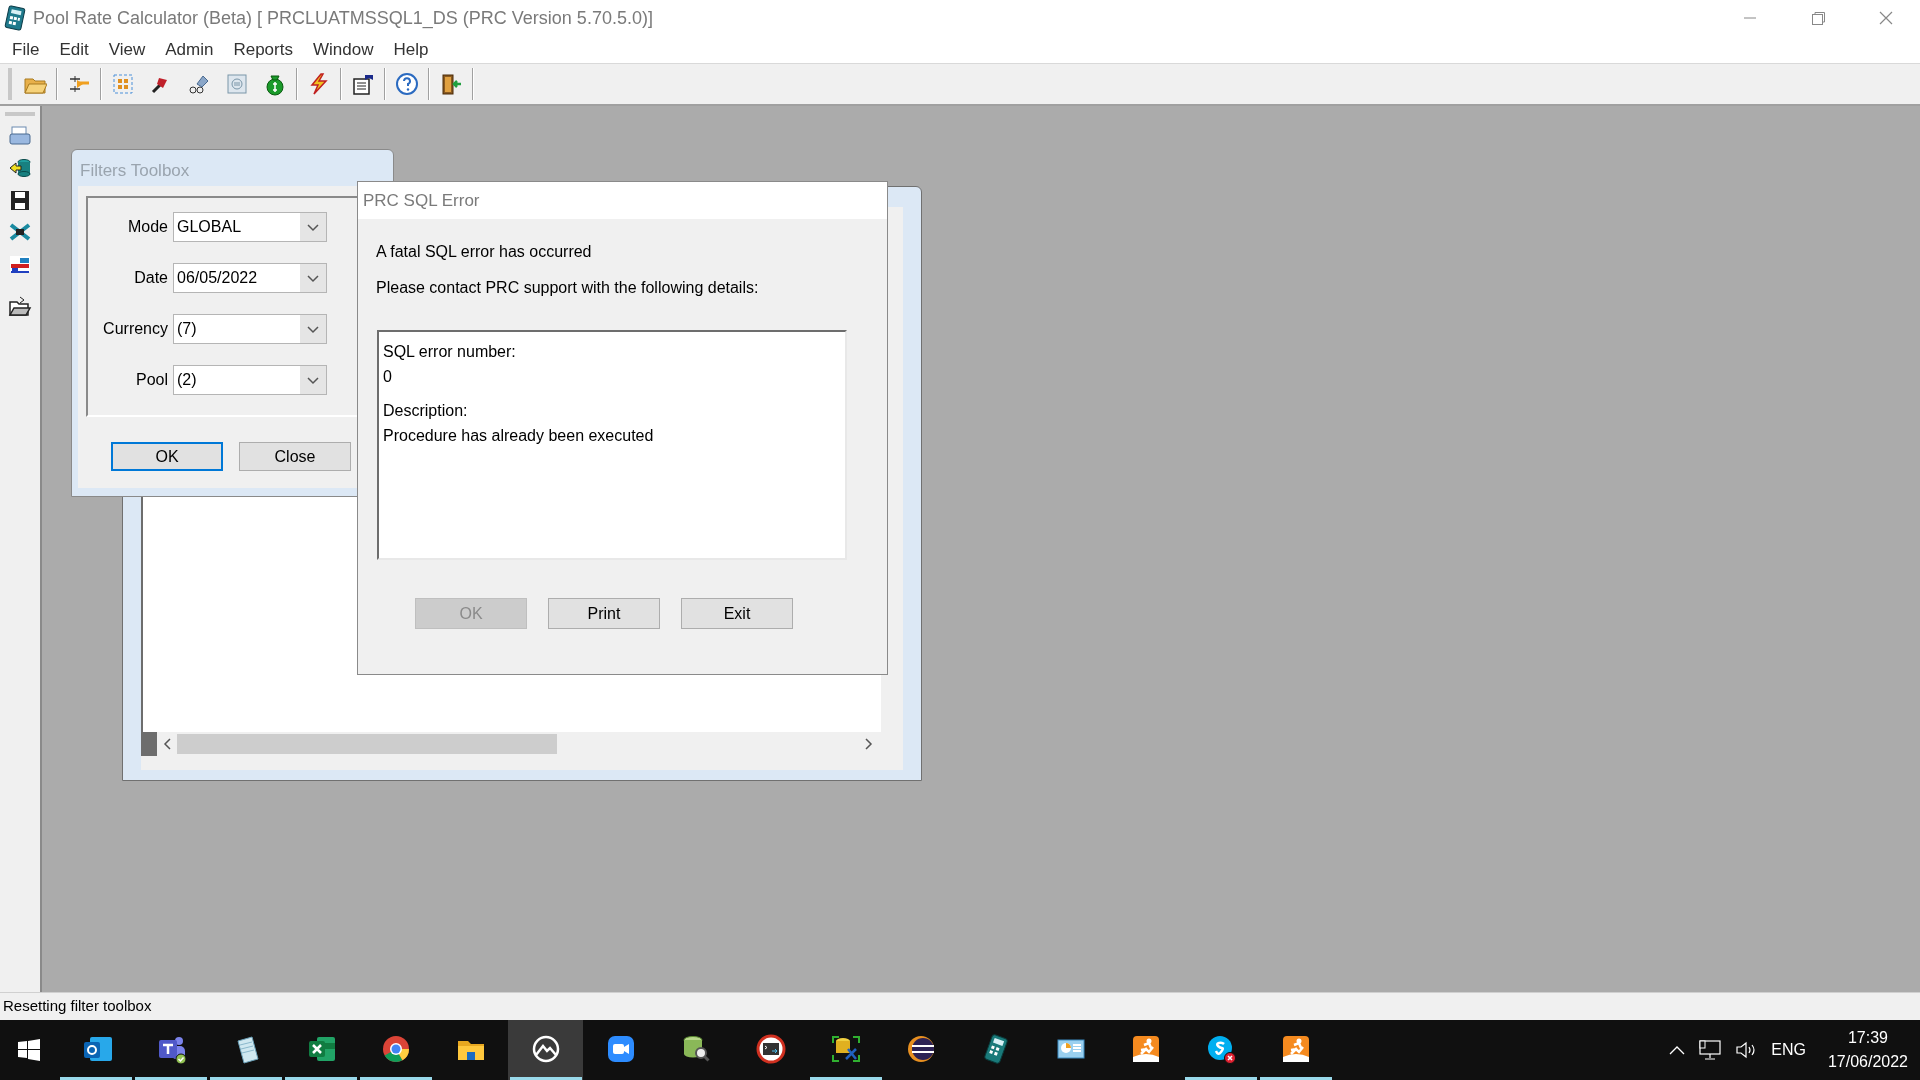 This screenshot has width=1920, height=1080. What do you see at coordinates (343, 49) in the screenshot?
I see `menu-item: Window` at bounding box center [343, 49].